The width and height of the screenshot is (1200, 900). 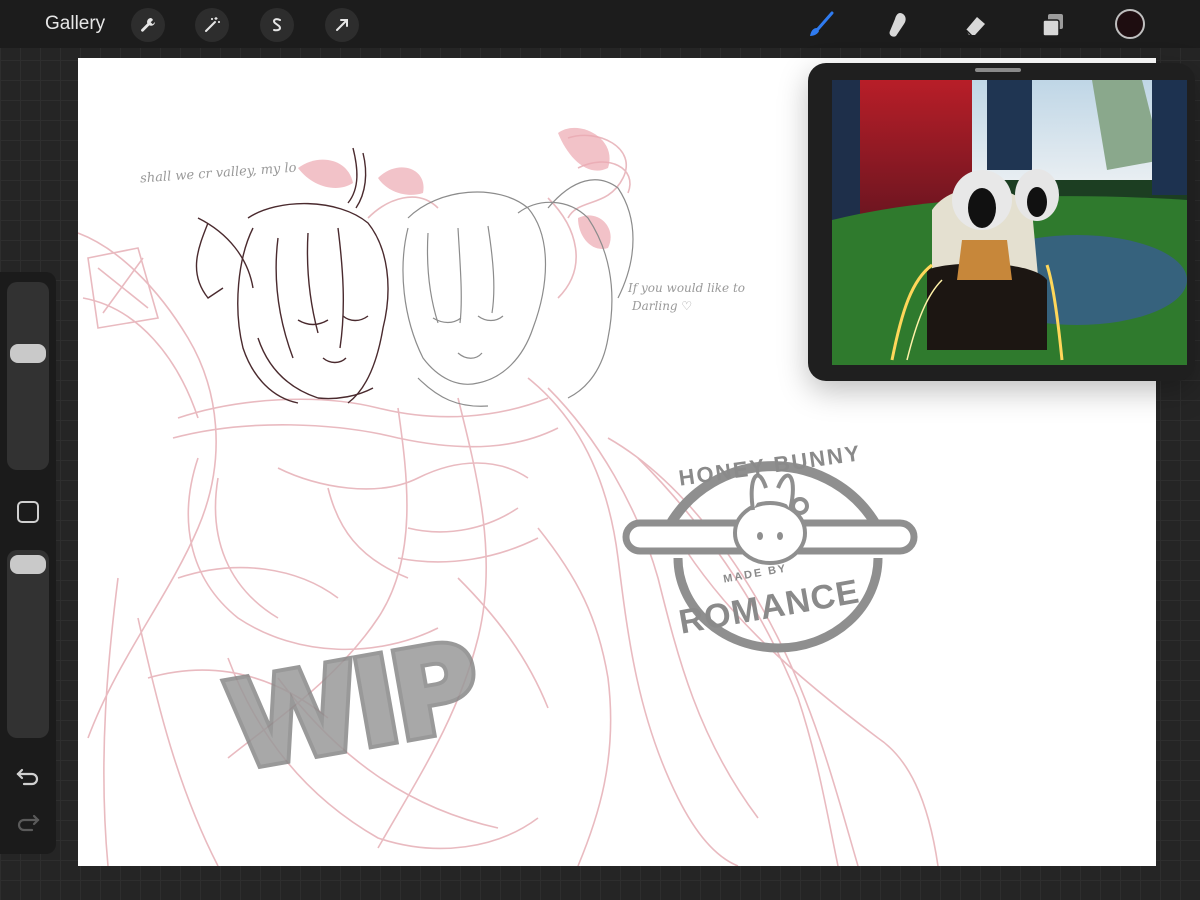 What do you see at coordinates (600, 24) in the screenshot?
I see `top-toolbar: Gallery` at bounding box center [600, 24].